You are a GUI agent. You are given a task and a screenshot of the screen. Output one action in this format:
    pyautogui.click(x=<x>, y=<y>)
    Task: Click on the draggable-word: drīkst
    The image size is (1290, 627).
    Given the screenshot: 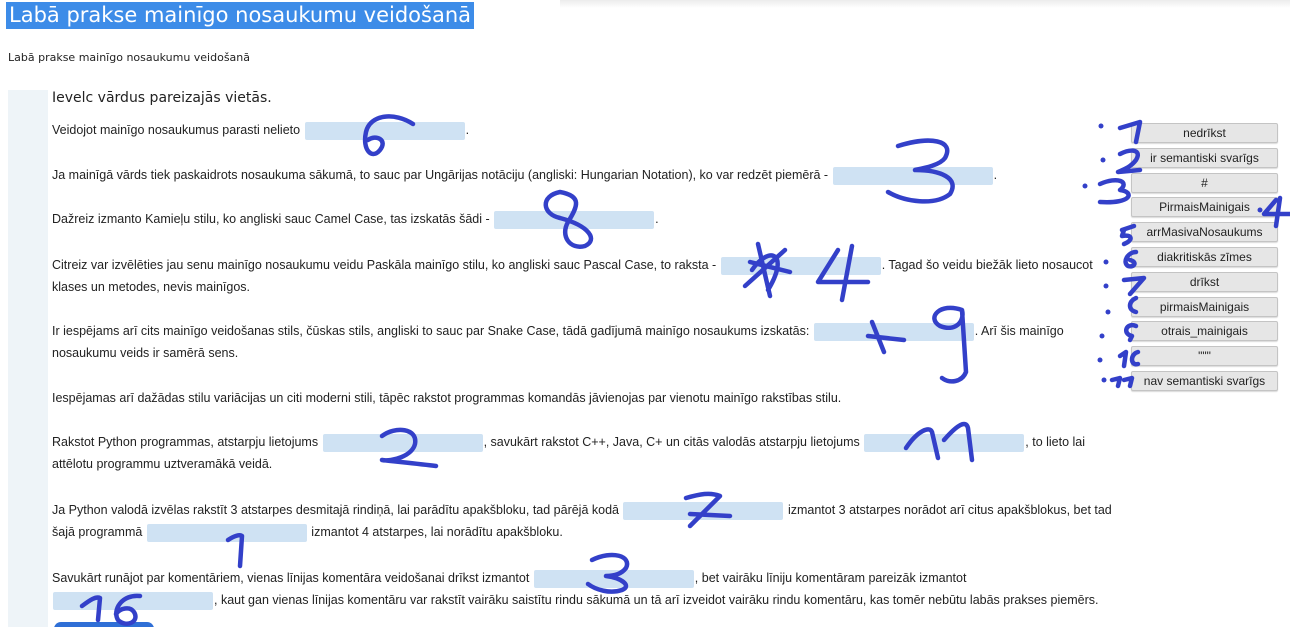 What is the action you would take?
    pyautogui.click(x=1204, y=281)
    